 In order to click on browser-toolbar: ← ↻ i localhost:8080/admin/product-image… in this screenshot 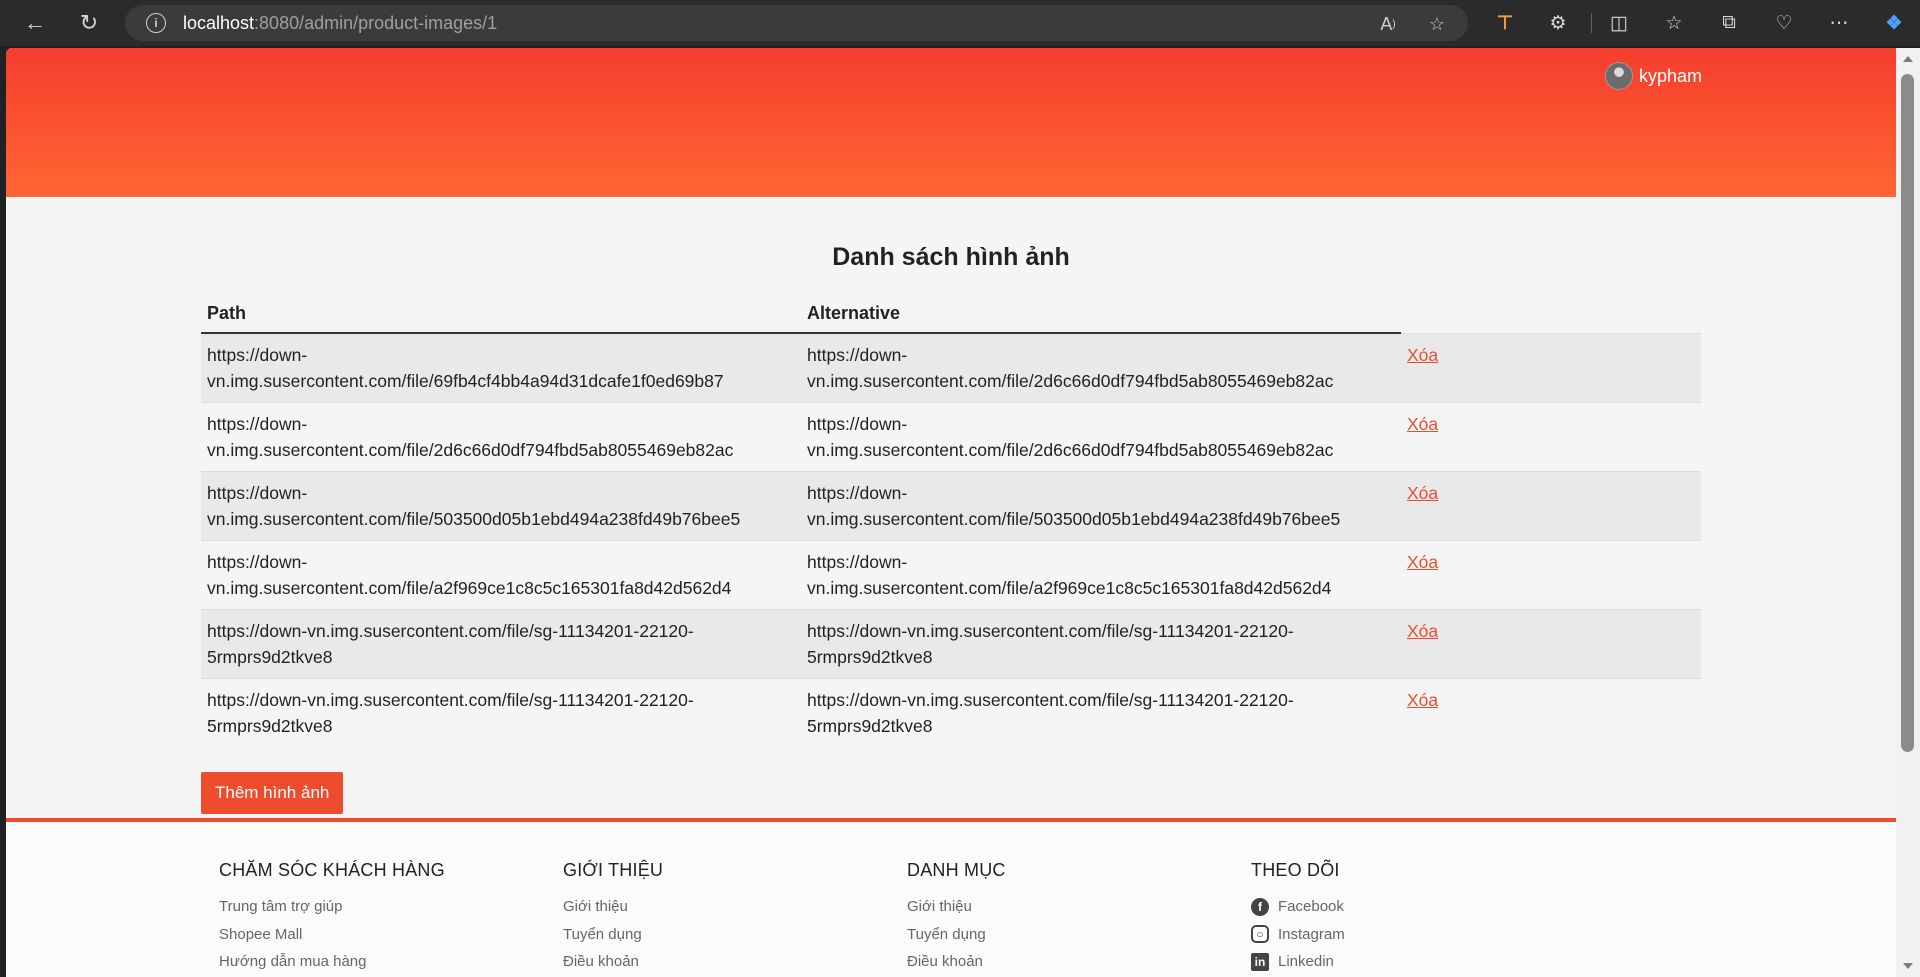, I will do `click(960, 23)`.